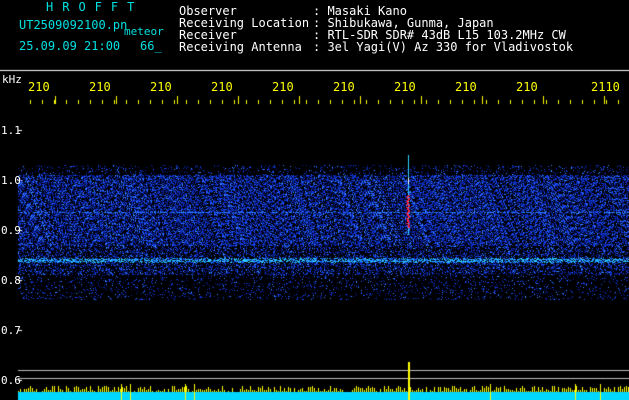 The width and height of the screenshot is (629, 400). Describe the element at coordinates (73, 25) in the screenshot. I see `file-name: UT2509092100.pn` at that location.